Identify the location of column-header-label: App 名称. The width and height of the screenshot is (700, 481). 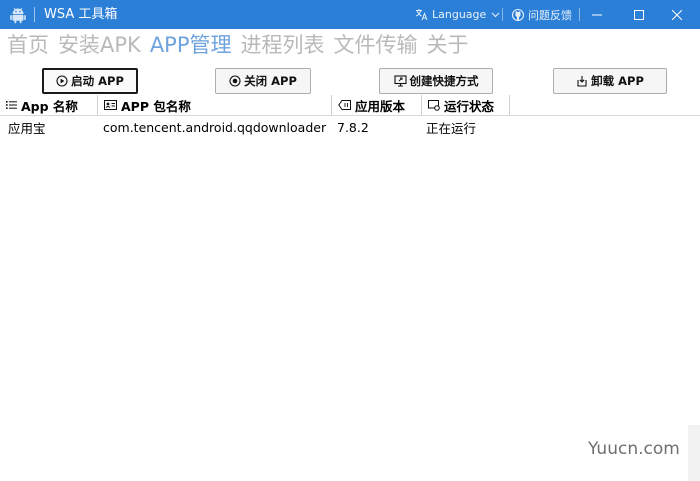
(49, 106).